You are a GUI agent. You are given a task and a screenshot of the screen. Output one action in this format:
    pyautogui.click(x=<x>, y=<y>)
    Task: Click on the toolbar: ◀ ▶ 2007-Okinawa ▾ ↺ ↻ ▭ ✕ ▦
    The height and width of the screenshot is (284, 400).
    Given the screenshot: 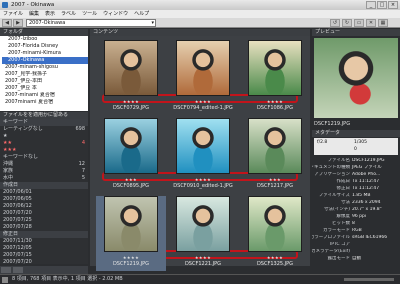 What is the action you would take?
    pyautogui.click(x=200, y=23)
    